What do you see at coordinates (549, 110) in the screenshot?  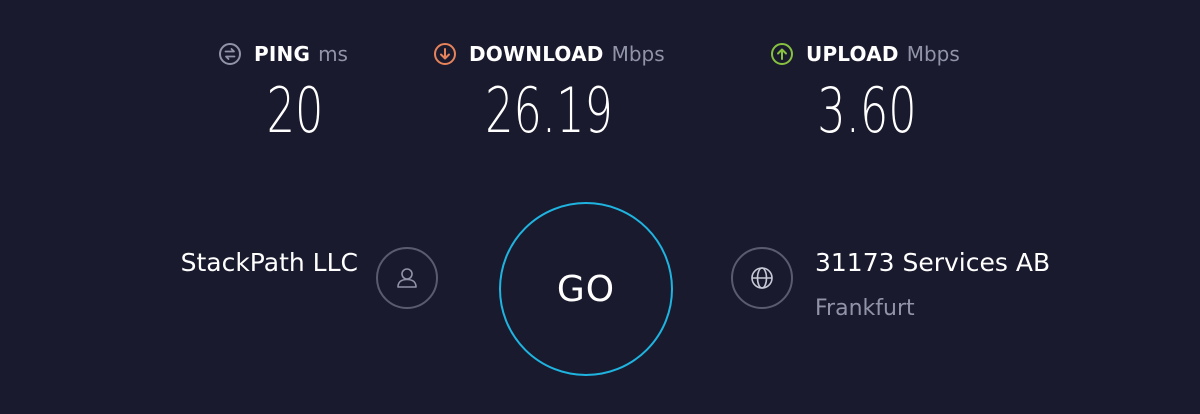 I see `download-value: 26.19` at bounding box center [549, 110].